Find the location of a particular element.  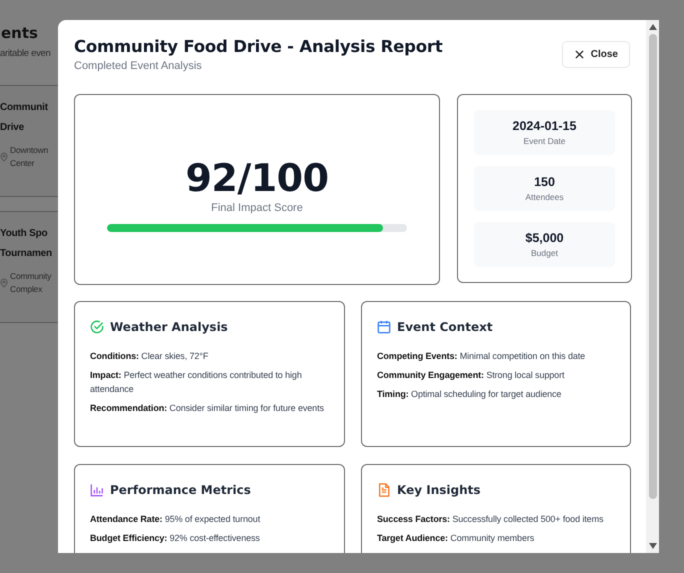

stat-label: Attendees is located at coordinates (544, 197).